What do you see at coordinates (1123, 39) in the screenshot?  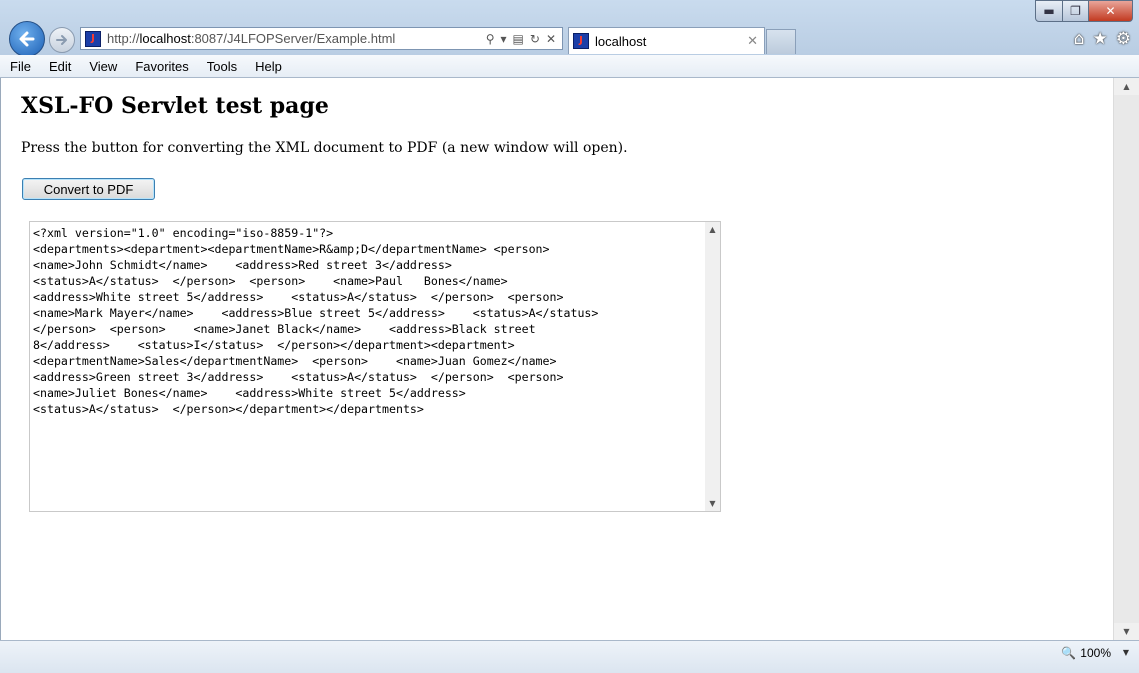 I see `tools-gear-icon: ⚙` at bounding box center [1123, 39].